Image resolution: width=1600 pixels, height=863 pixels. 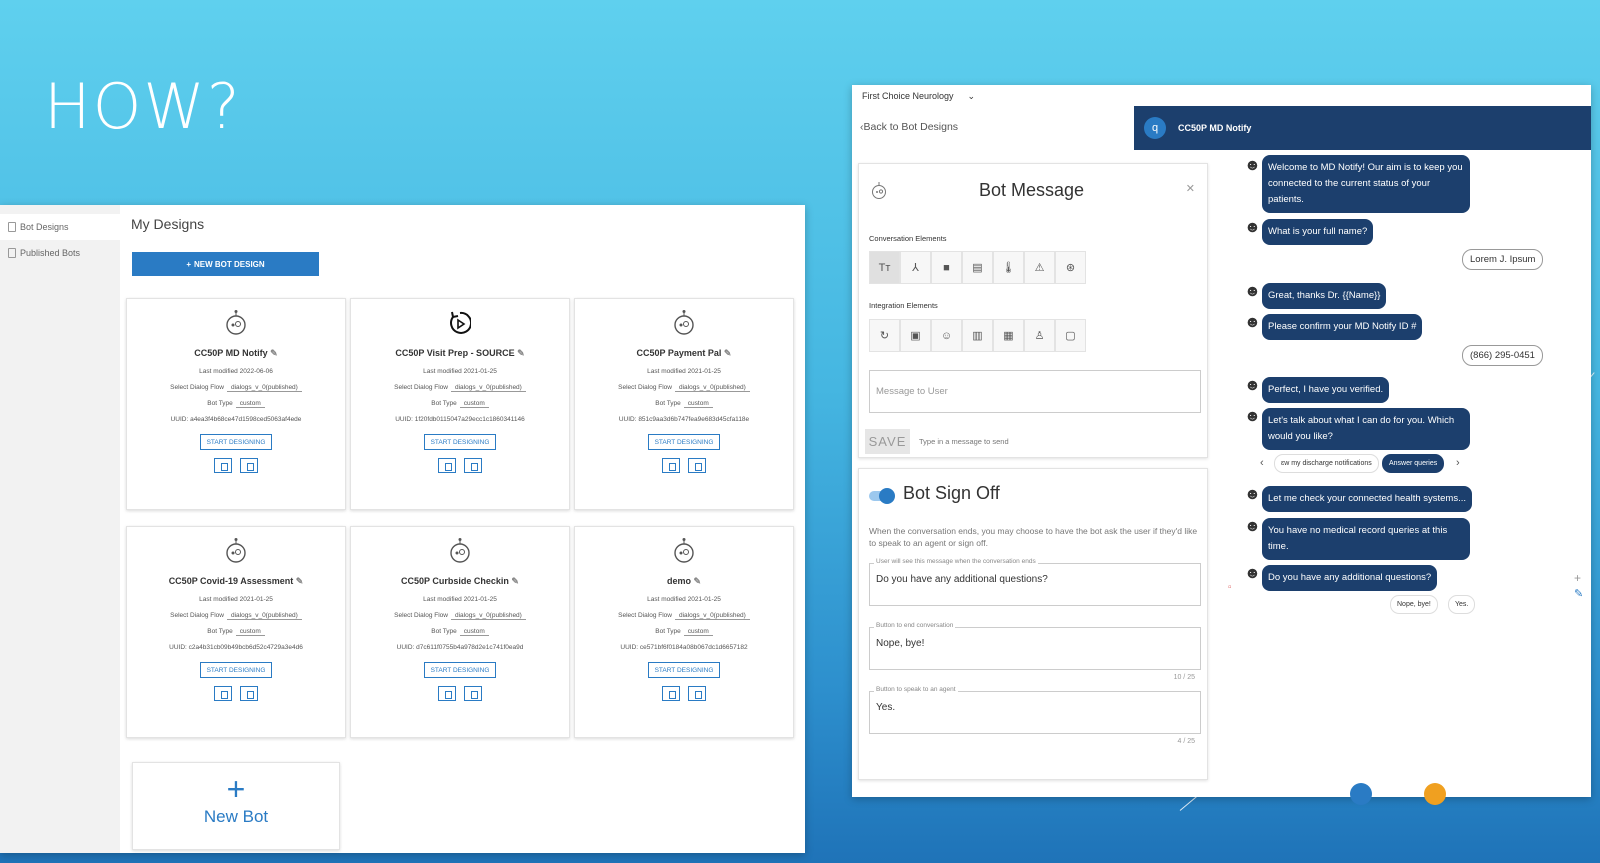 What do you see at coordinates (1230, 587) in the screenshot?
I see `trash-icon: ▫` at bounding box center [1230, 587].